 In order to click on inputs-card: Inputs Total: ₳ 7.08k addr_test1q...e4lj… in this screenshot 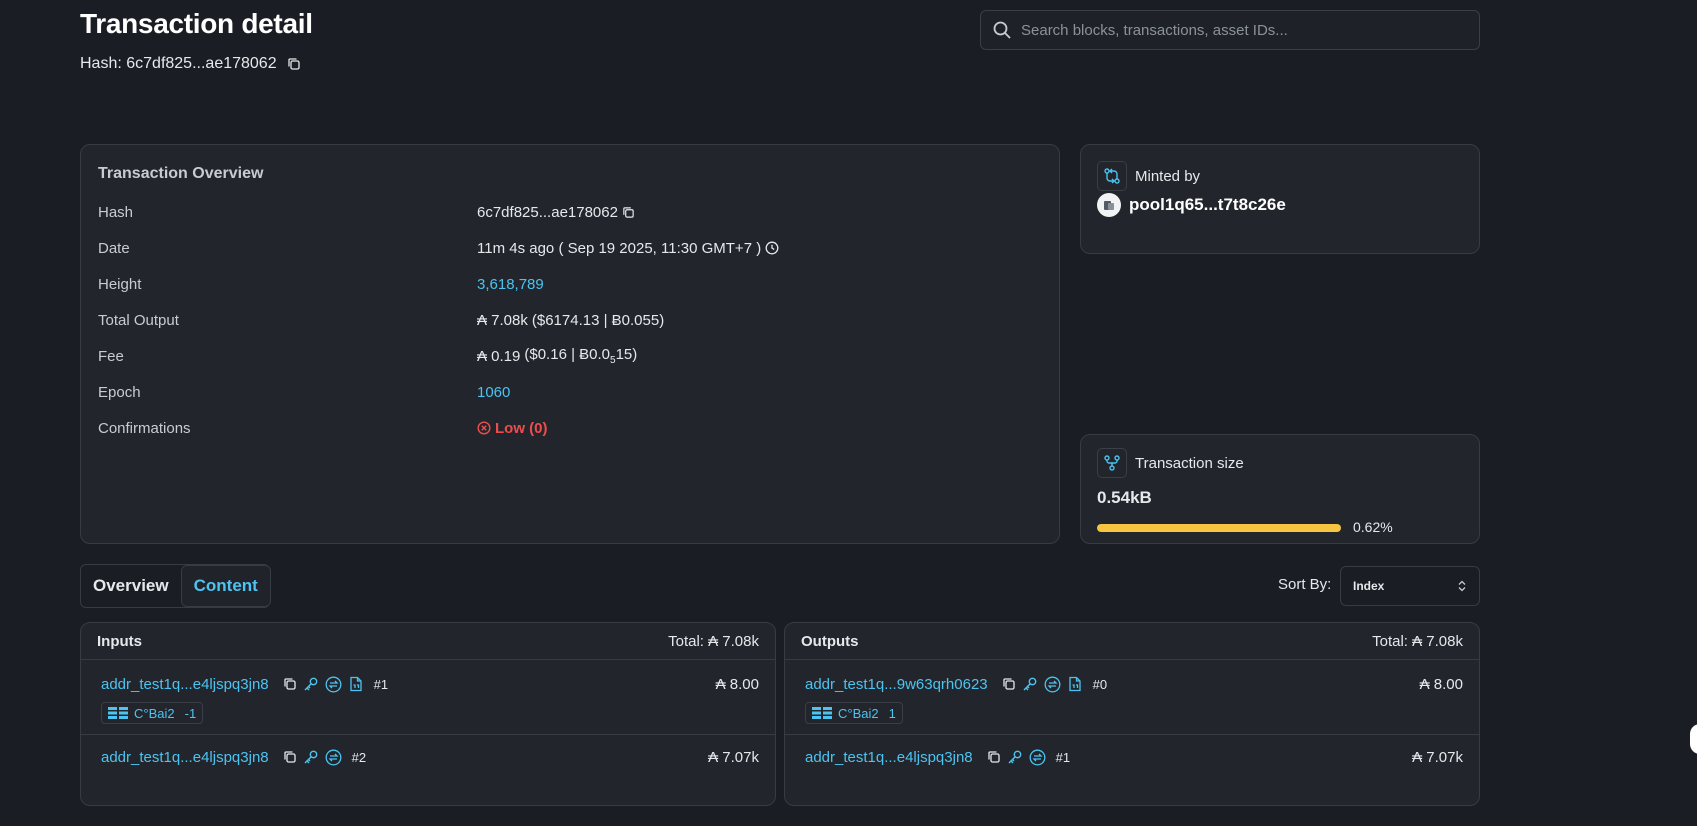, I will do `click(428, 714)`.